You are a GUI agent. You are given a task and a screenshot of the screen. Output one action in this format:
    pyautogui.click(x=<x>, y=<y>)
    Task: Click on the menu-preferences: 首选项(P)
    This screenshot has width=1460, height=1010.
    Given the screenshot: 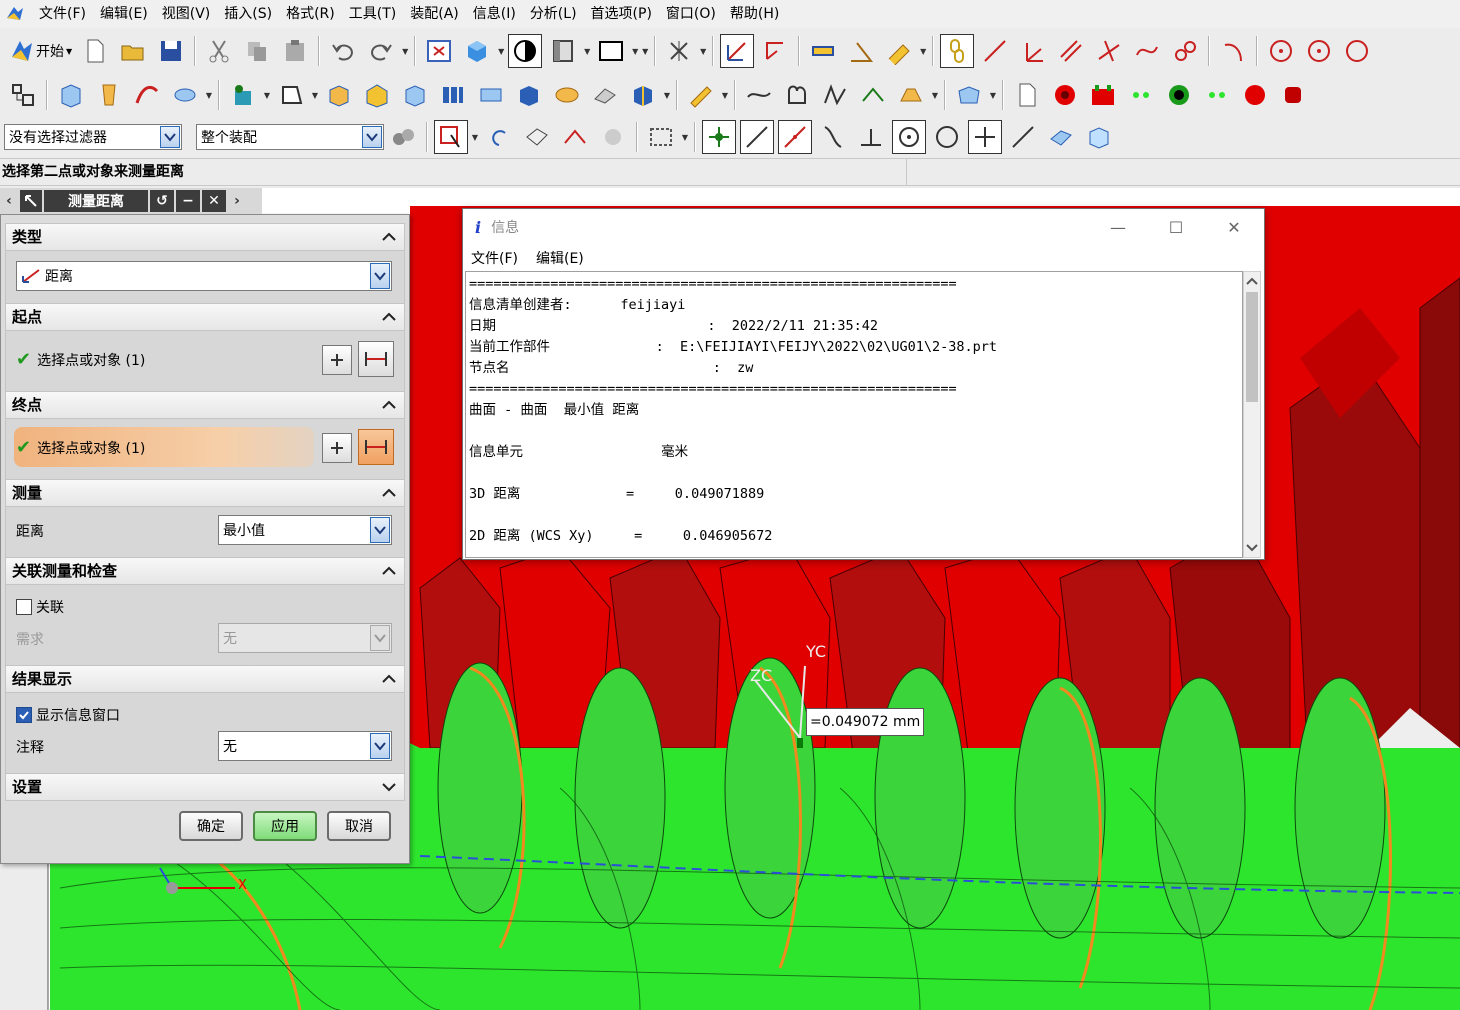 What is the action you would take?
    pyautogui.click(x=621, y=14)
    